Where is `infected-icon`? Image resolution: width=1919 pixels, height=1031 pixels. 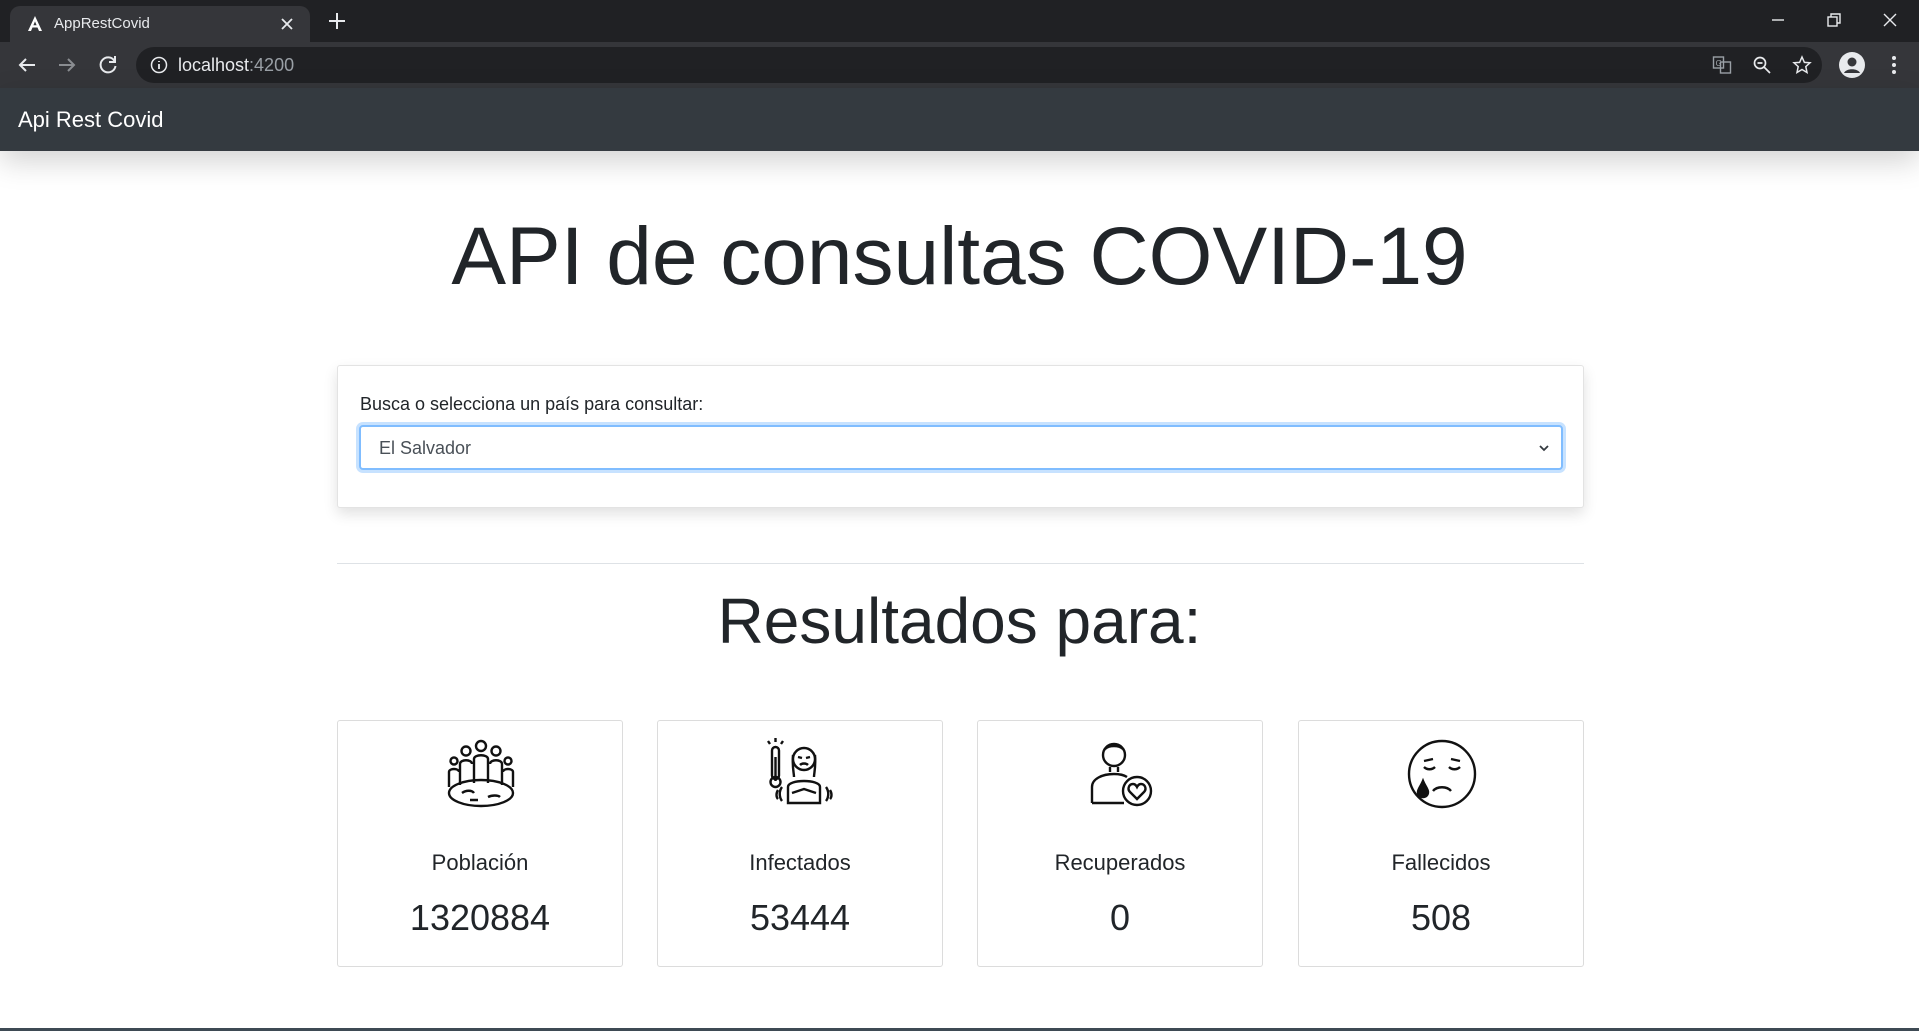
infected-icon is located at coordinates (800, 771).